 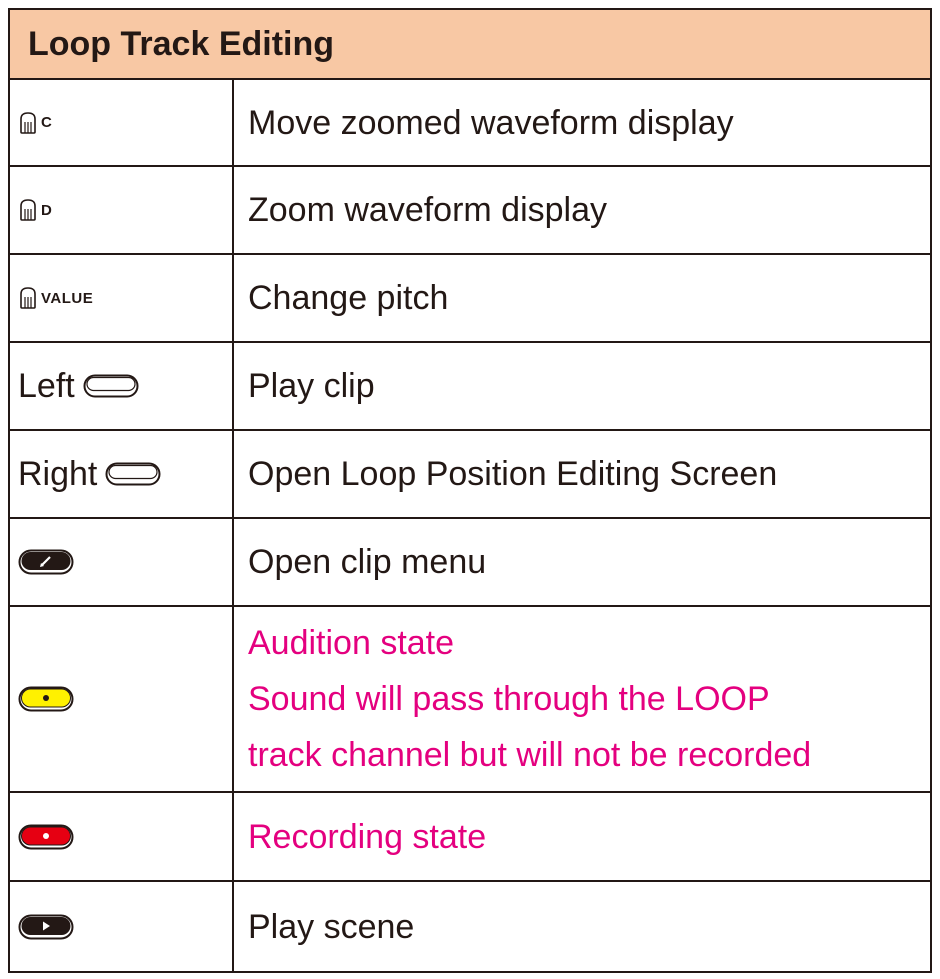 I want to click on table-row: Left Play clip, so click(x=470, y=387).